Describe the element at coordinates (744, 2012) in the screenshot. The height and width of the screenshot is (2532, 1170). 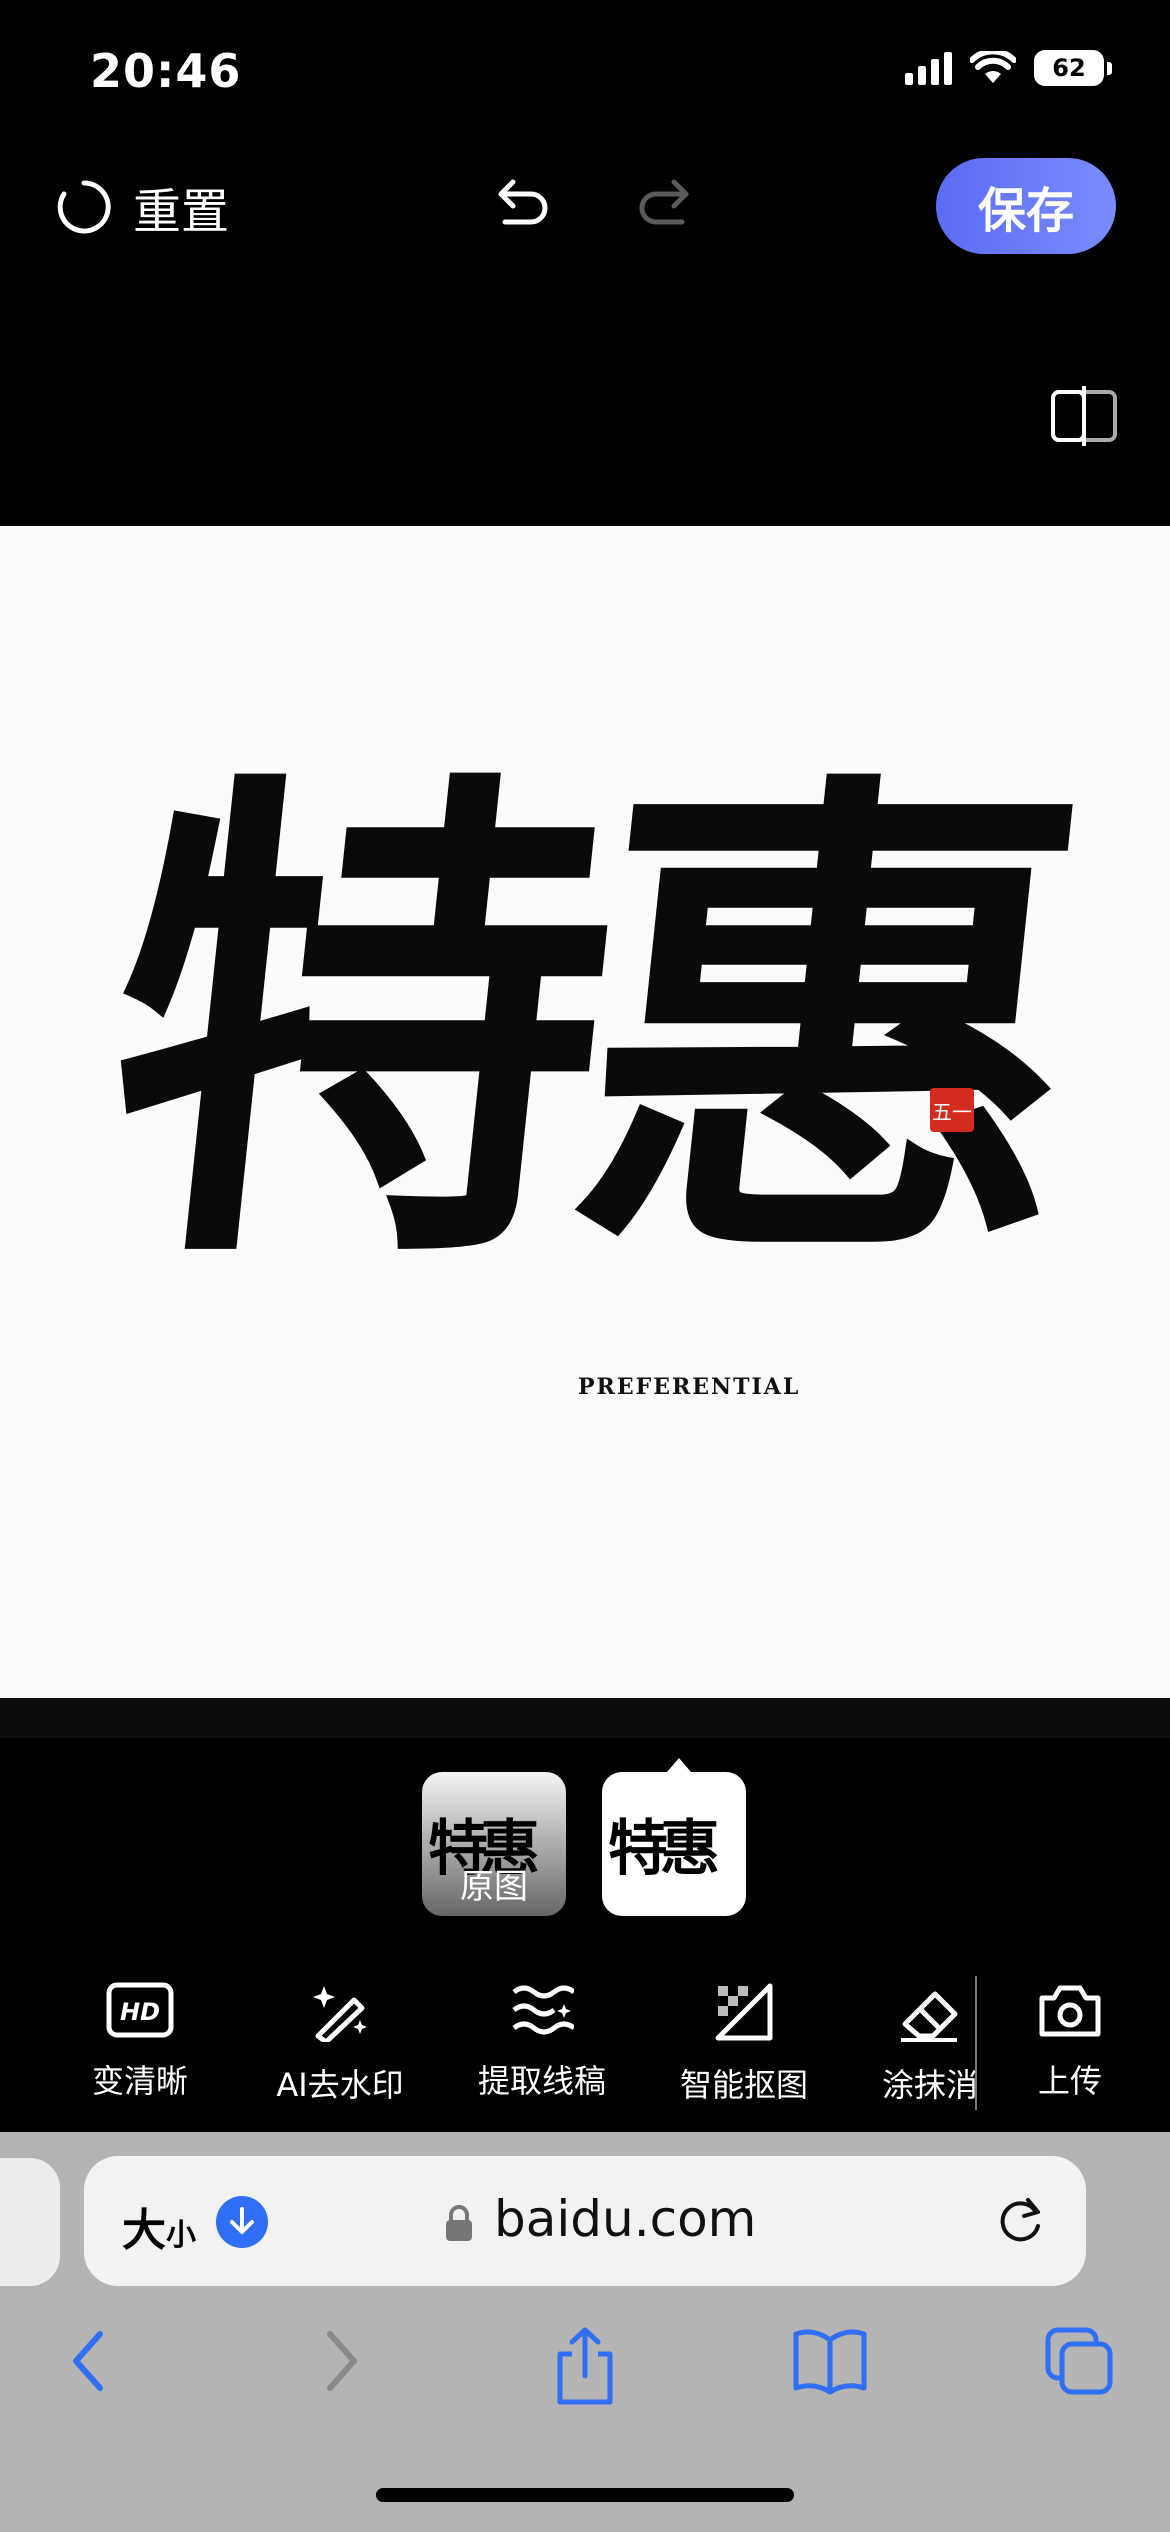
I see `cutout-icon` at that location.